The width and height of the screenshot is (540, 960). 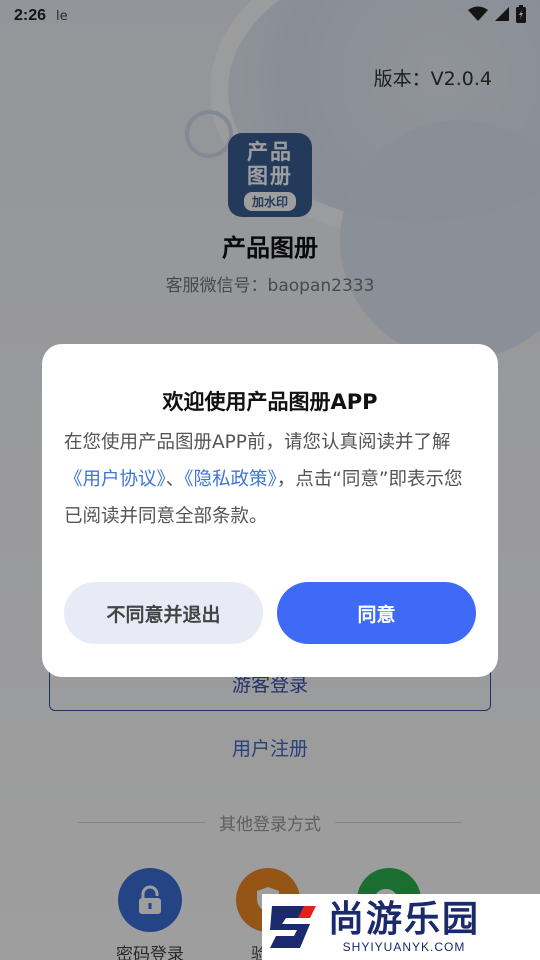 What do you see at coordinates (293, 927) in the screenshot?
I see `watermark-logo-icon` at bounding box center [293, 927].